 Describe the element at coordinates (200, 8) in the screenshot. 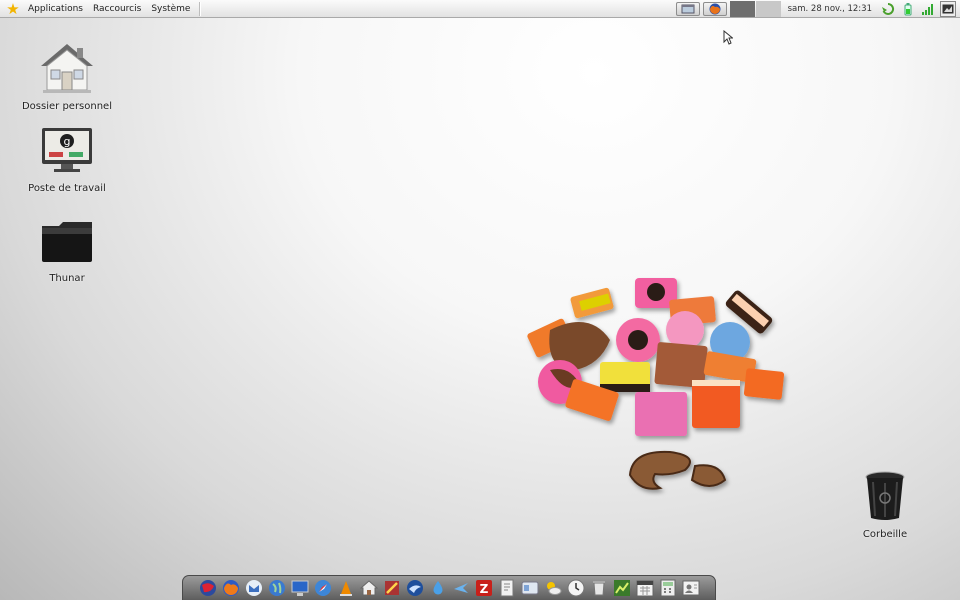

I see `panel-separator` at that location.